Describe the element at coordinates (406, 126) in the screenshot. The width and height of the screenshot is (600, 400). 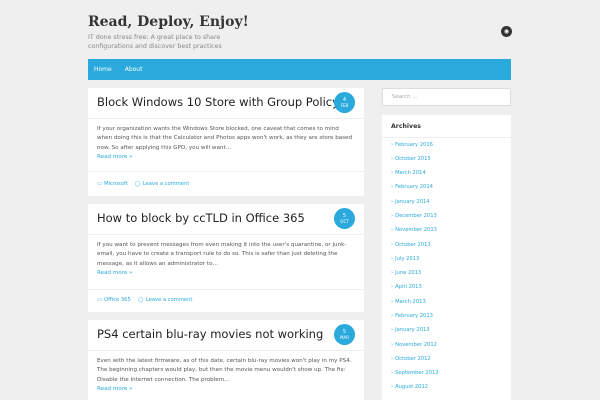
I see `archives-title: Archives` at that location.